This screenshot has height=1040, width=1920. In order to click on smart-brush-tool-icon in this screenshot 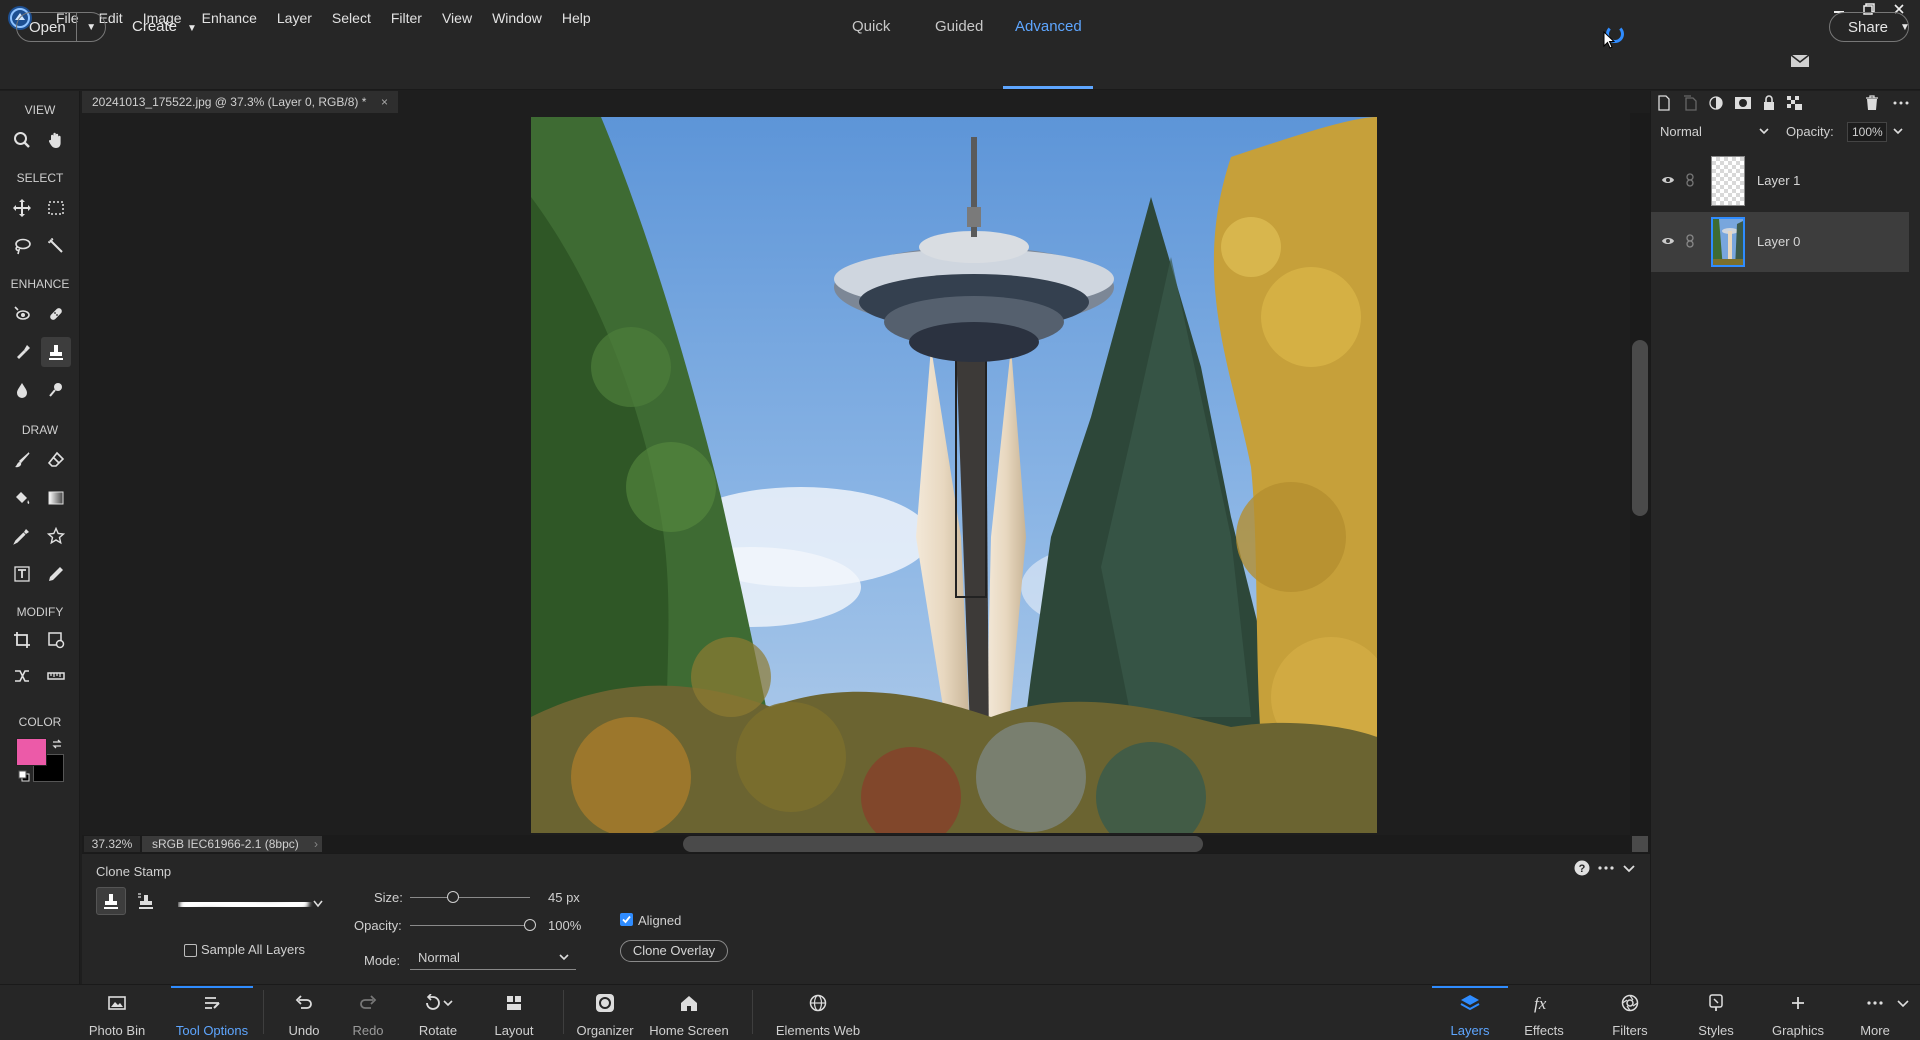, I will do `click(22, 352)`.